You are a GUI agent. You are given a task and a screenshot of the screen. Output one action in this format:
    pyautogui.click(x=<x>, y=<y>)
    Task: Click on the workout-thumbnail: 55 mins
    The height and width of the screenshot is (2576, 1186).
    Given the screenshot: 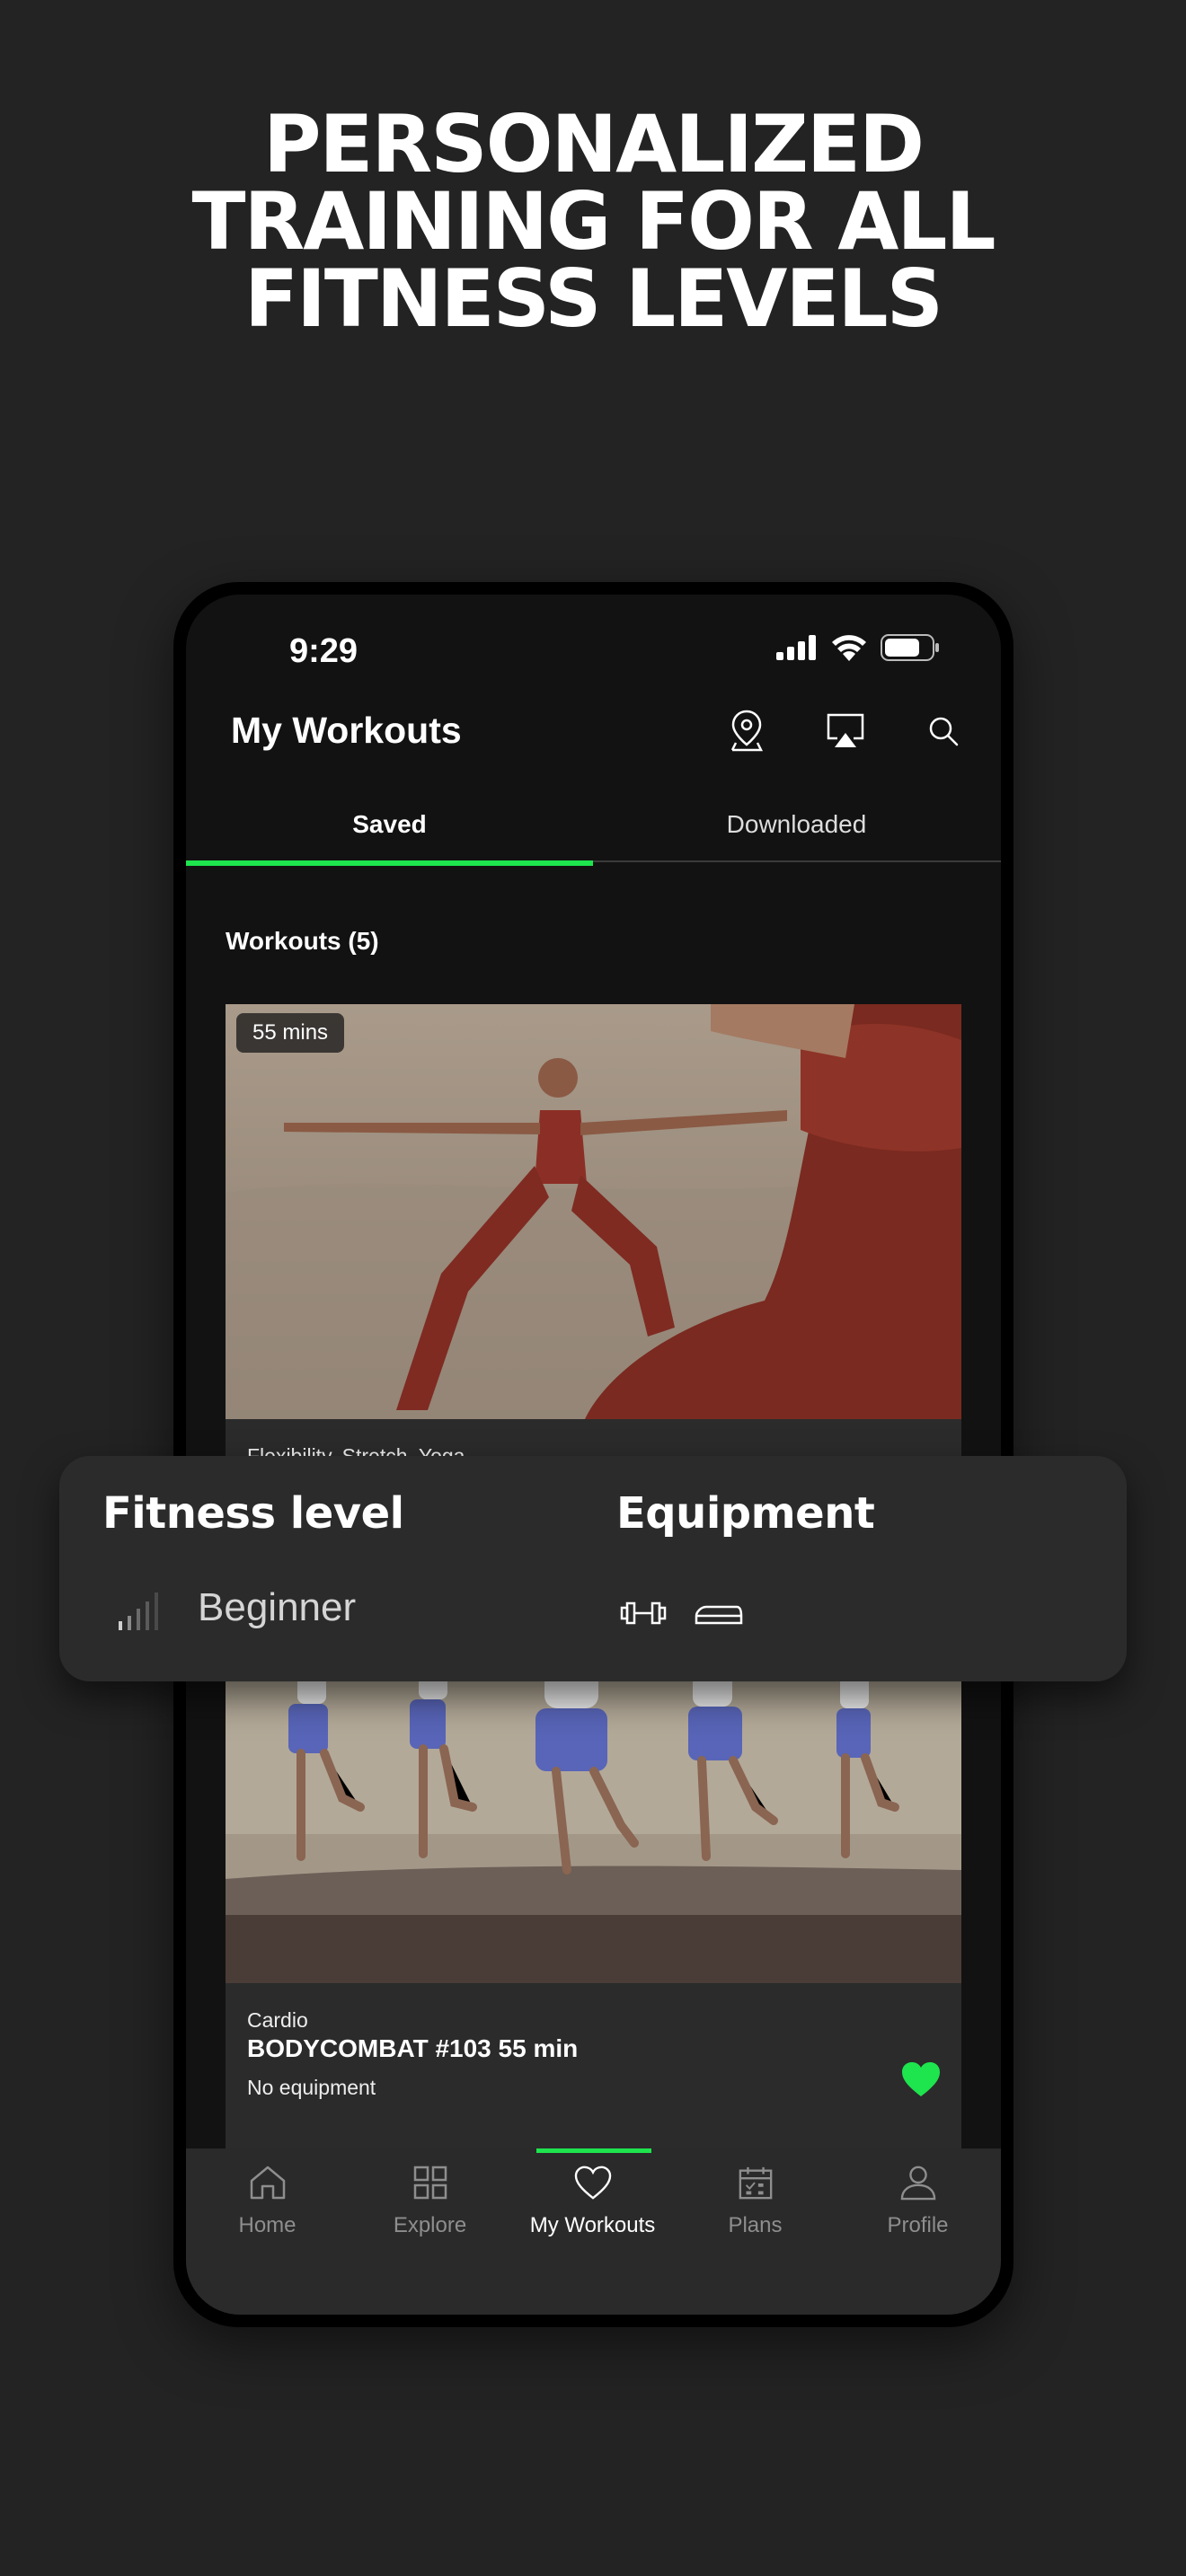 What is the action you would take?
    pyautogui.click(x=593, y=1211)
    